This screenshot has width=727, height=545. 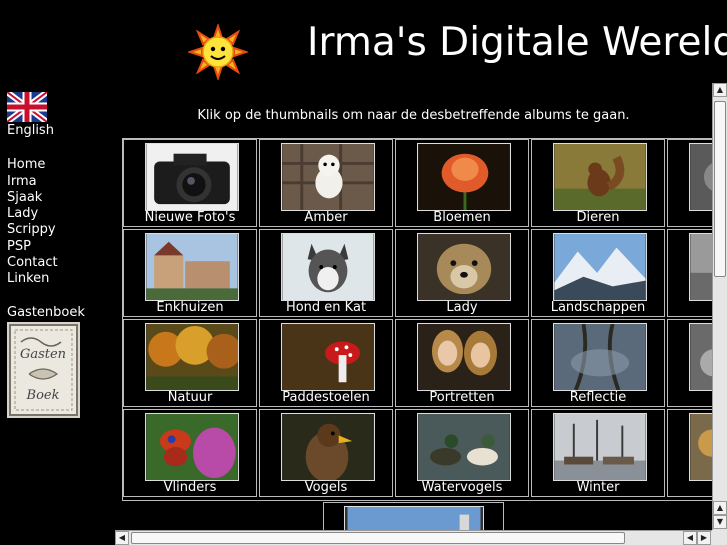 What do you see at coordinates (190, 307) in the screenshot?
I see `album-label: Enkhuizen` at bounding box center [190, 307].